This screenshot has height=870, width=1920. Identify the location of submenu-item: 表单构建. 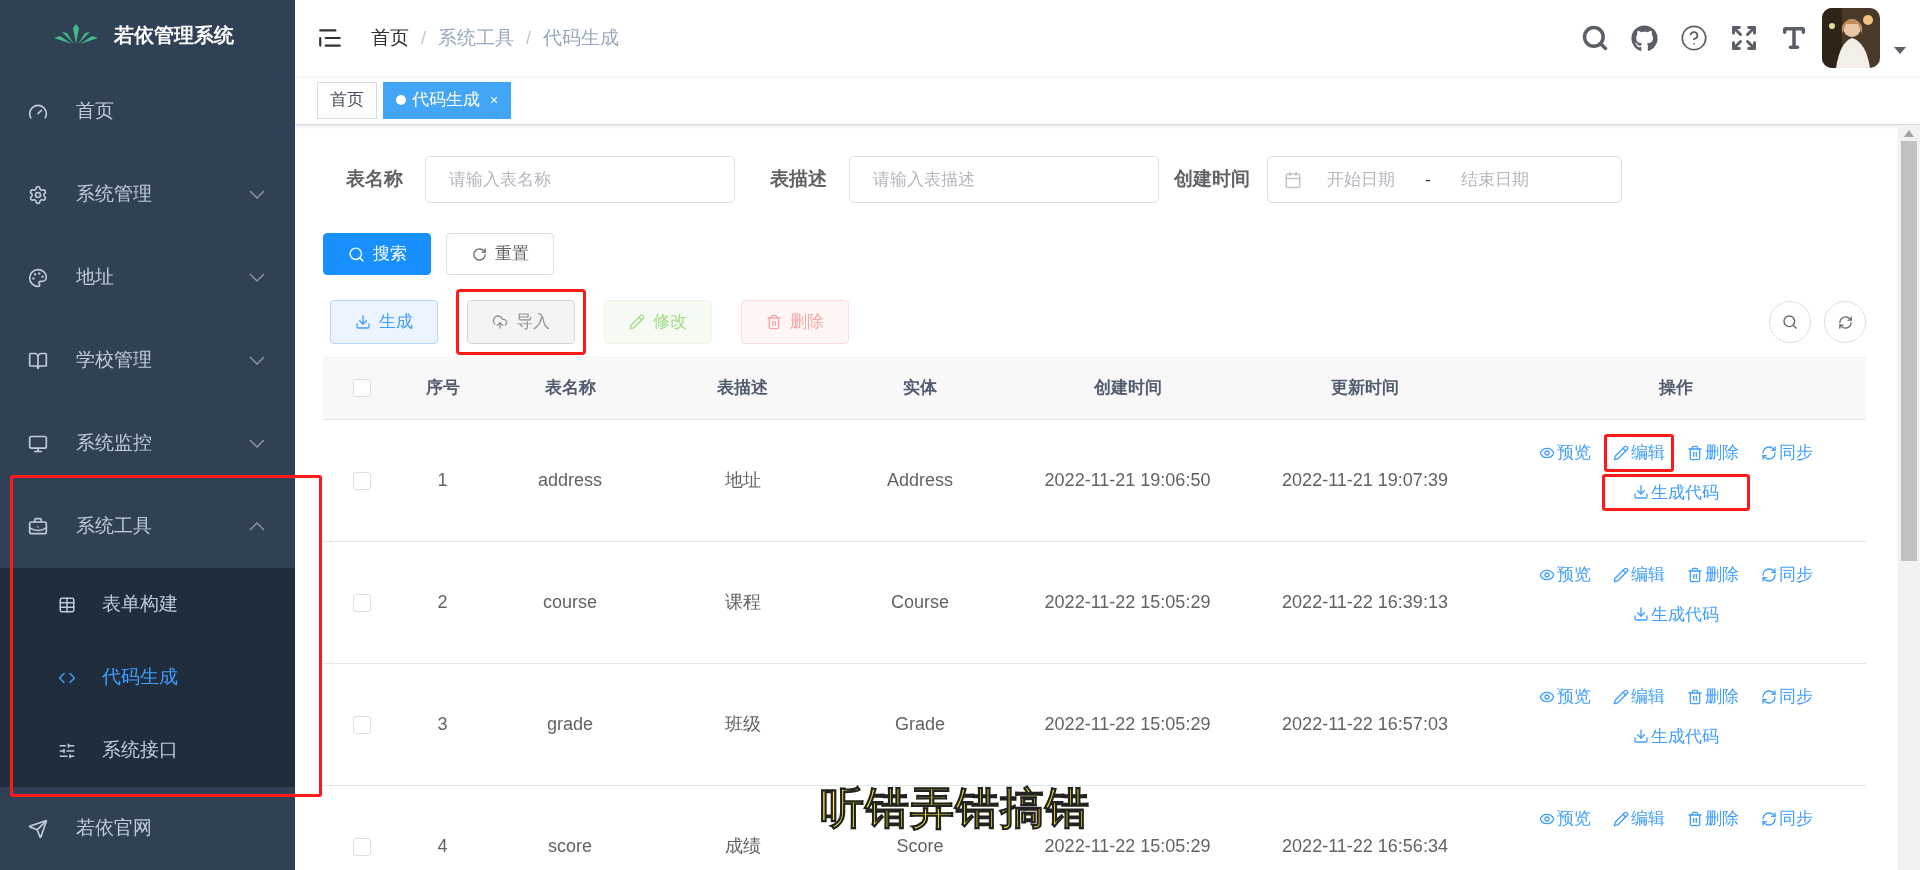
(147, 604).